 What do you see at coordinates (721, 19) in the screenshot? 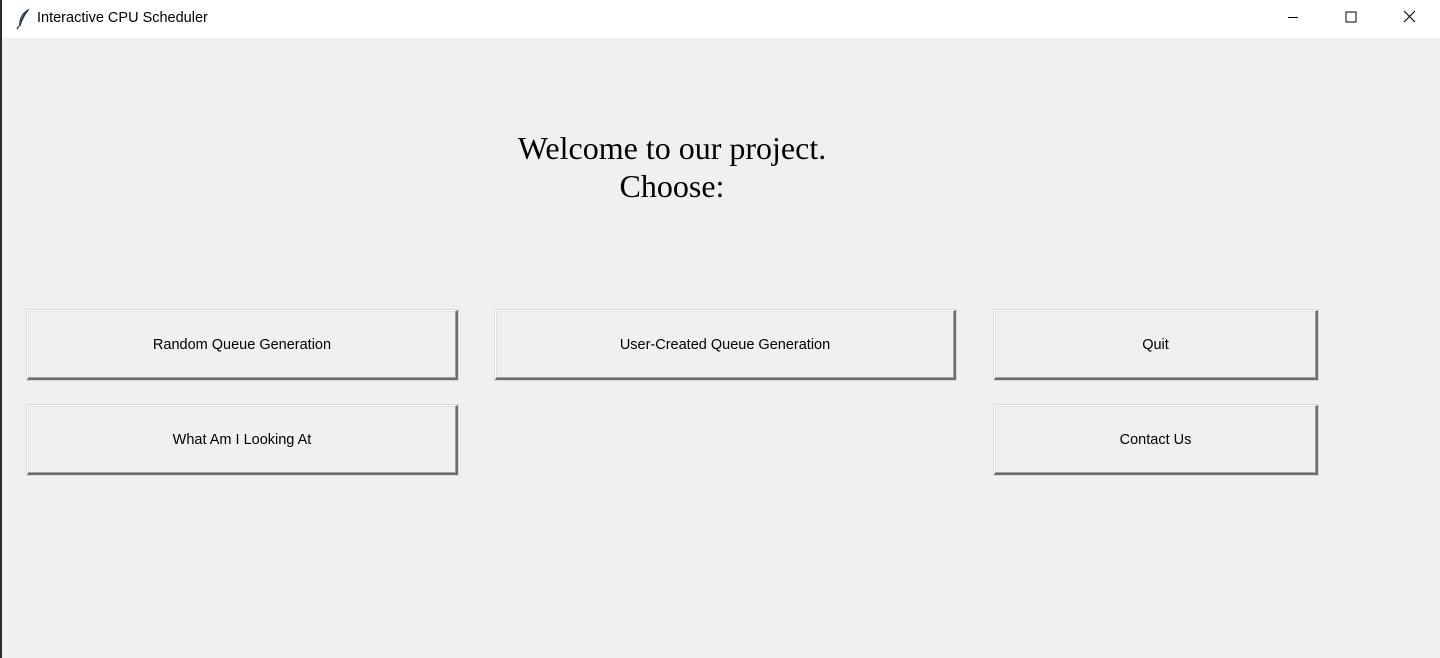
I see `title-bar: Interactive CPU Scheduler` at bounding box center [721, 19].